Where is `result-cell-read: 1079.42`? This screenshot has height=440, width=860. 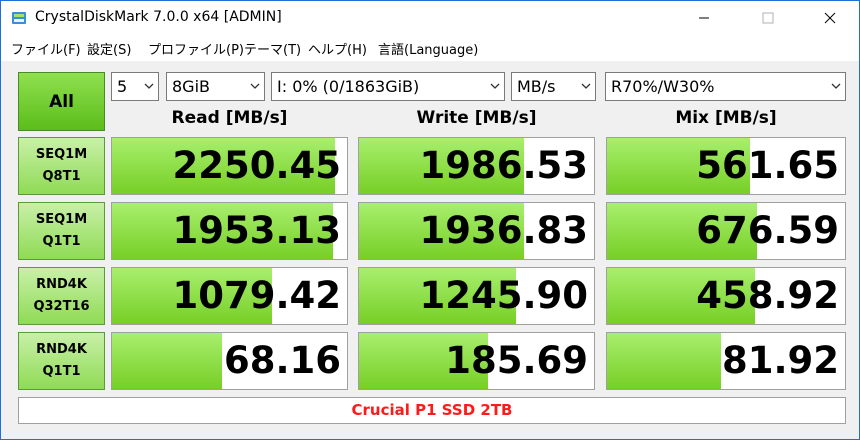
result-cell-read: 1079.42 is located at coordinates (229, 296).